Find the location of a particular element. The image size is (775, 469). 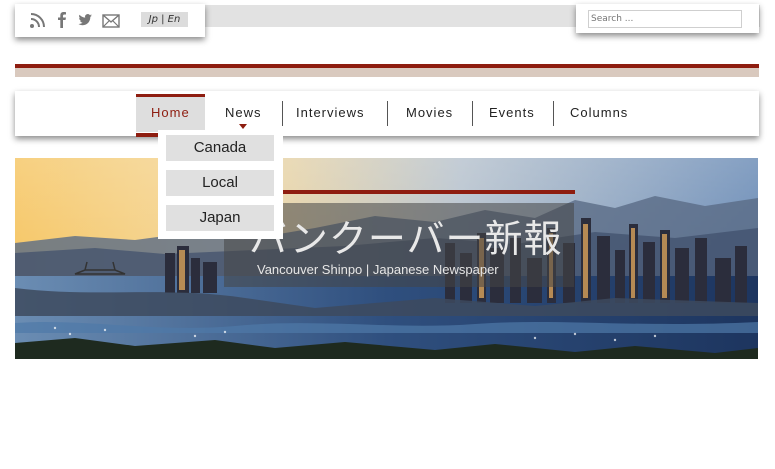

nav-item-home: Home is located at coordinates (170, 112).